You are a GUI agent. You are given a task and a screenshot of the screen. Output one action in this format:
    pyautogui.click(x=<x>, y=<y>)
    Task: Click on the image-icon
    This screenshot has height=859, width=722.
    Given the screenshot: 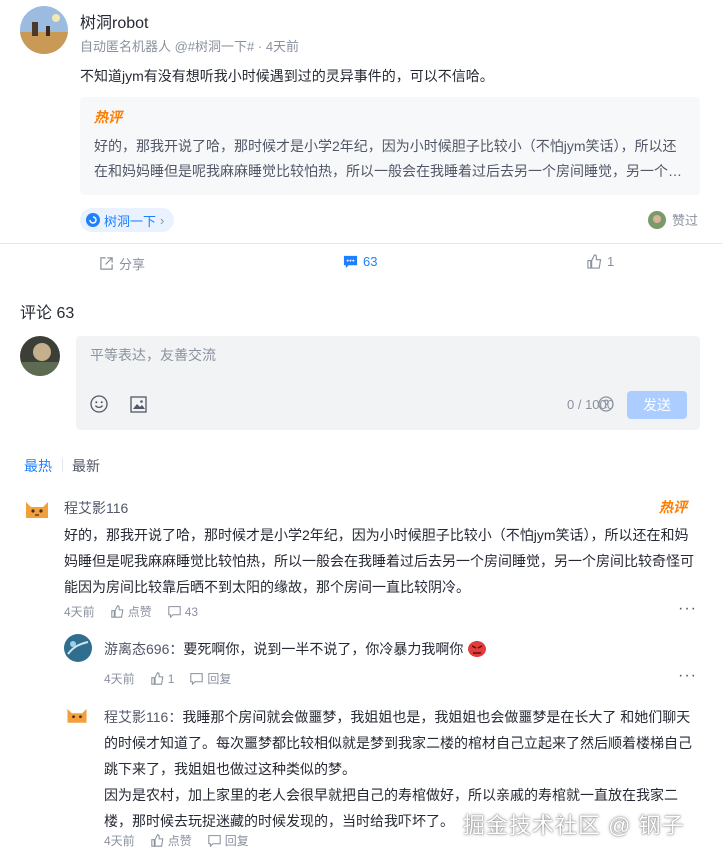 What is the action you would take?
    pyautogui.click(x=138, y=404)
    